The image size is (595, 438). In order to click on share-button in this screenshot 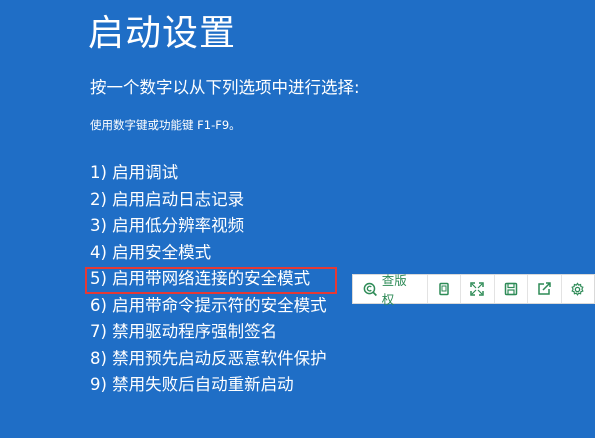, I will do `click(545, 289)`.